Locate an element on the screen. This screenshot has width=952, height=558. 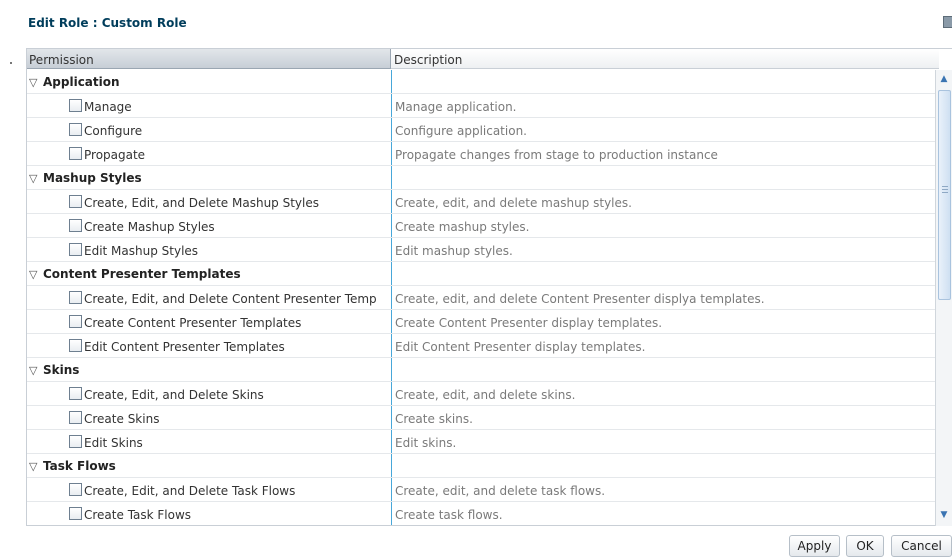
table-row: Manage Manage application. is located at coordinates (483, 106).